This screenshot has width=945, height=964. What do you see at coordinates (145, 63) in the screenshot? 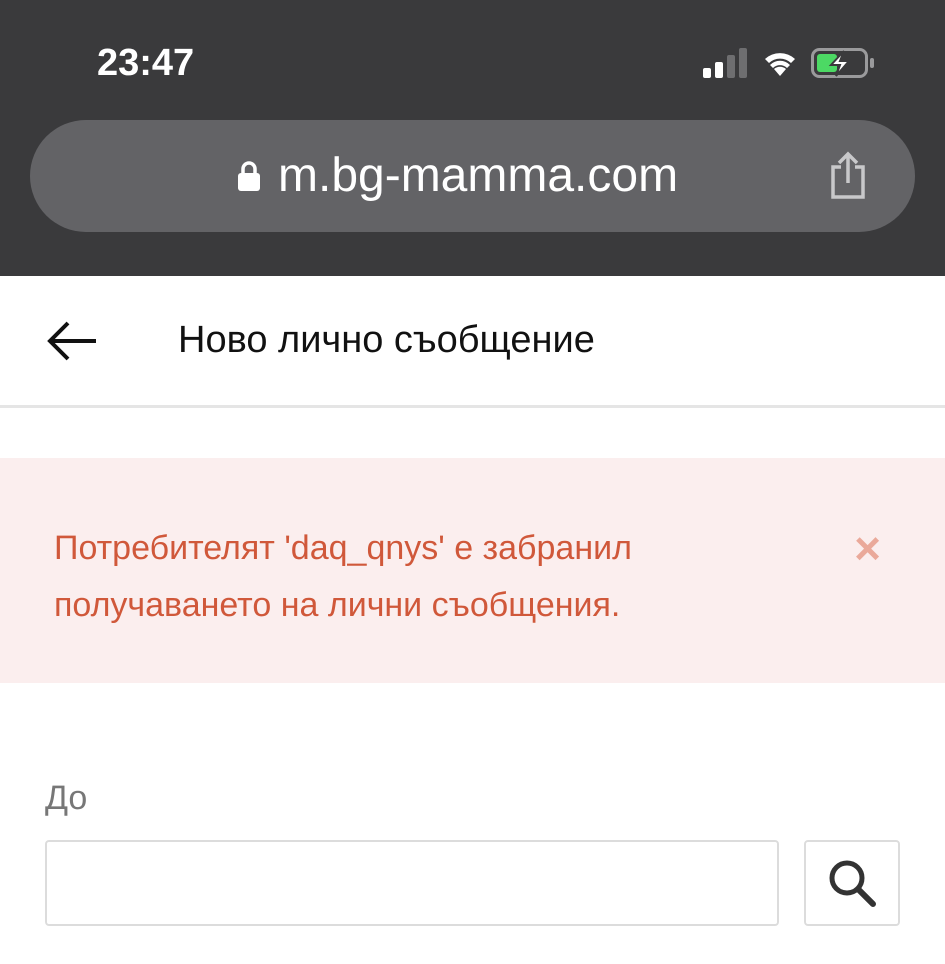
I see `status-time: 23:47` at bounding box center [145, 63].